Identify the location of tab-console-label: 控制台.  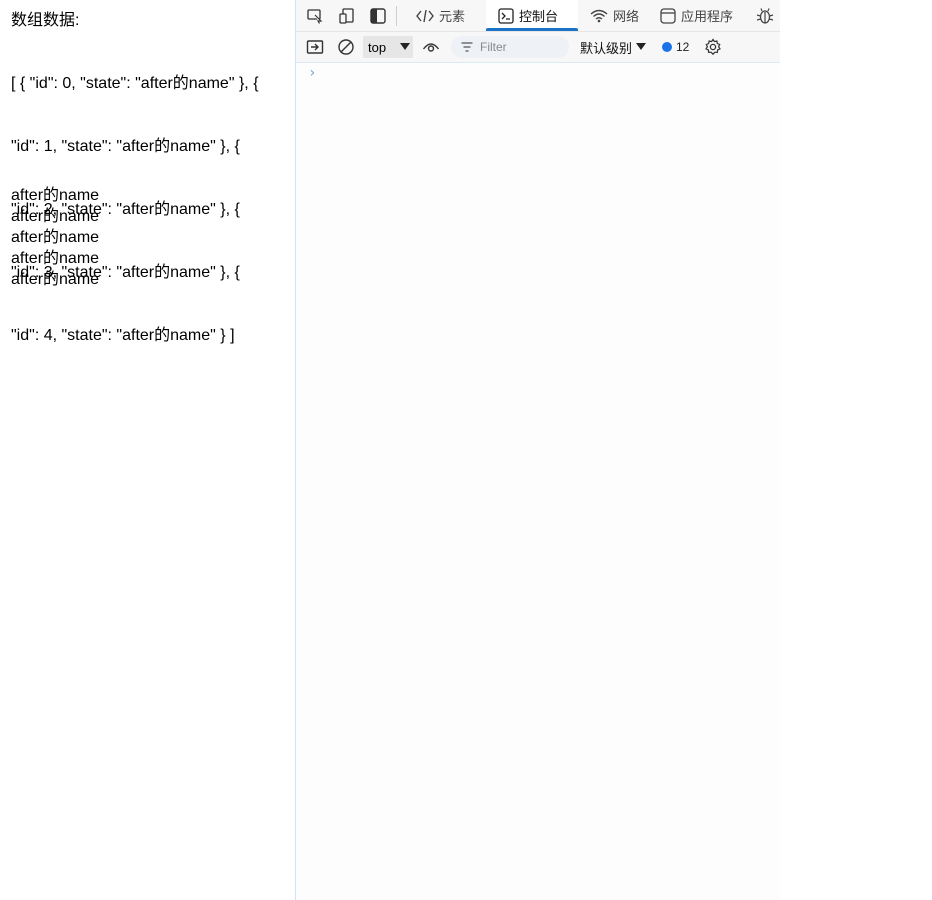
(539, 16).